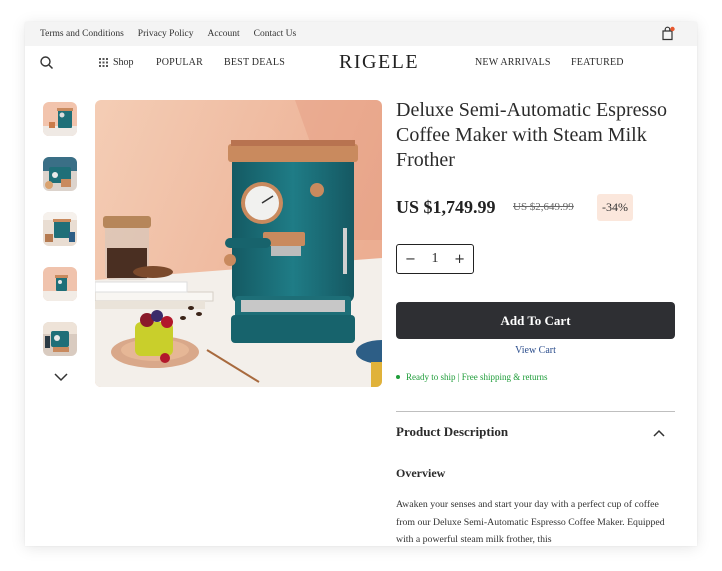 This screenshot has width=722, height=571. What do you see at coordinates (659, 433) in the screenshot?
I see `chevron-up-icon` at bounding box center [659, 433].